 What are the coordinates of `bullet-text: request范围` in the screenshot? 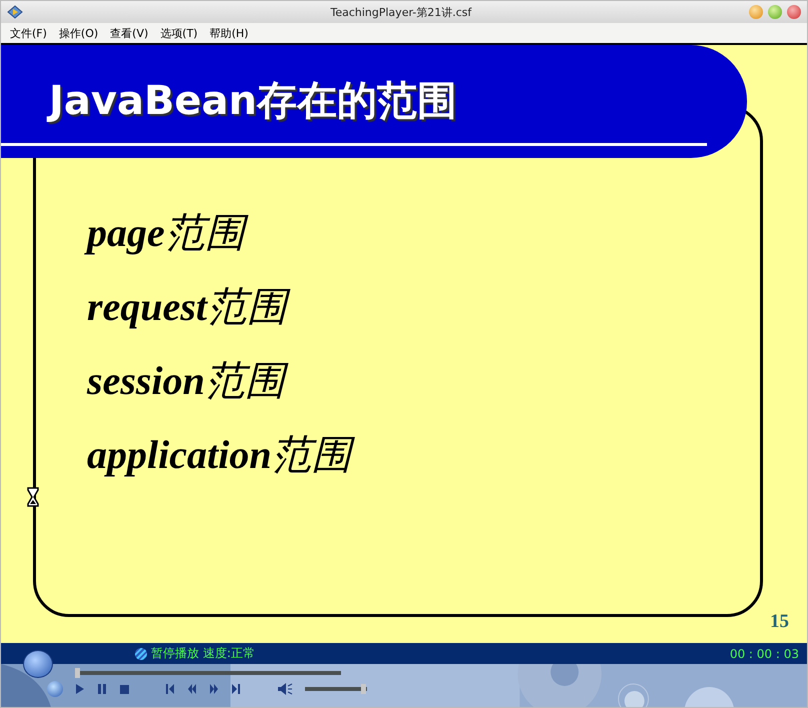 It's located at (447, 307).